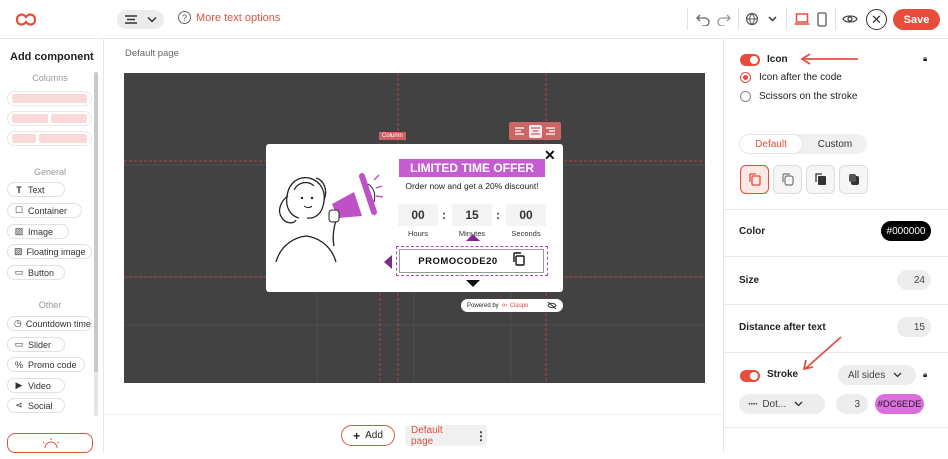 This screenshot has width=948, height=459. What do you see at coordinates (49, 138) in the screenshot?
I see `uneven-column-layout` at bounding box center [49, 138].